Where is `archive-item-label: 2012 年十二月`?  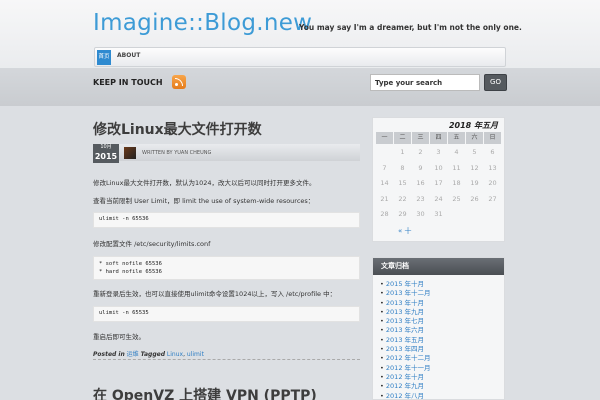
archive-item-label: 2012 年十二月 is located at coordinates (408, 358).